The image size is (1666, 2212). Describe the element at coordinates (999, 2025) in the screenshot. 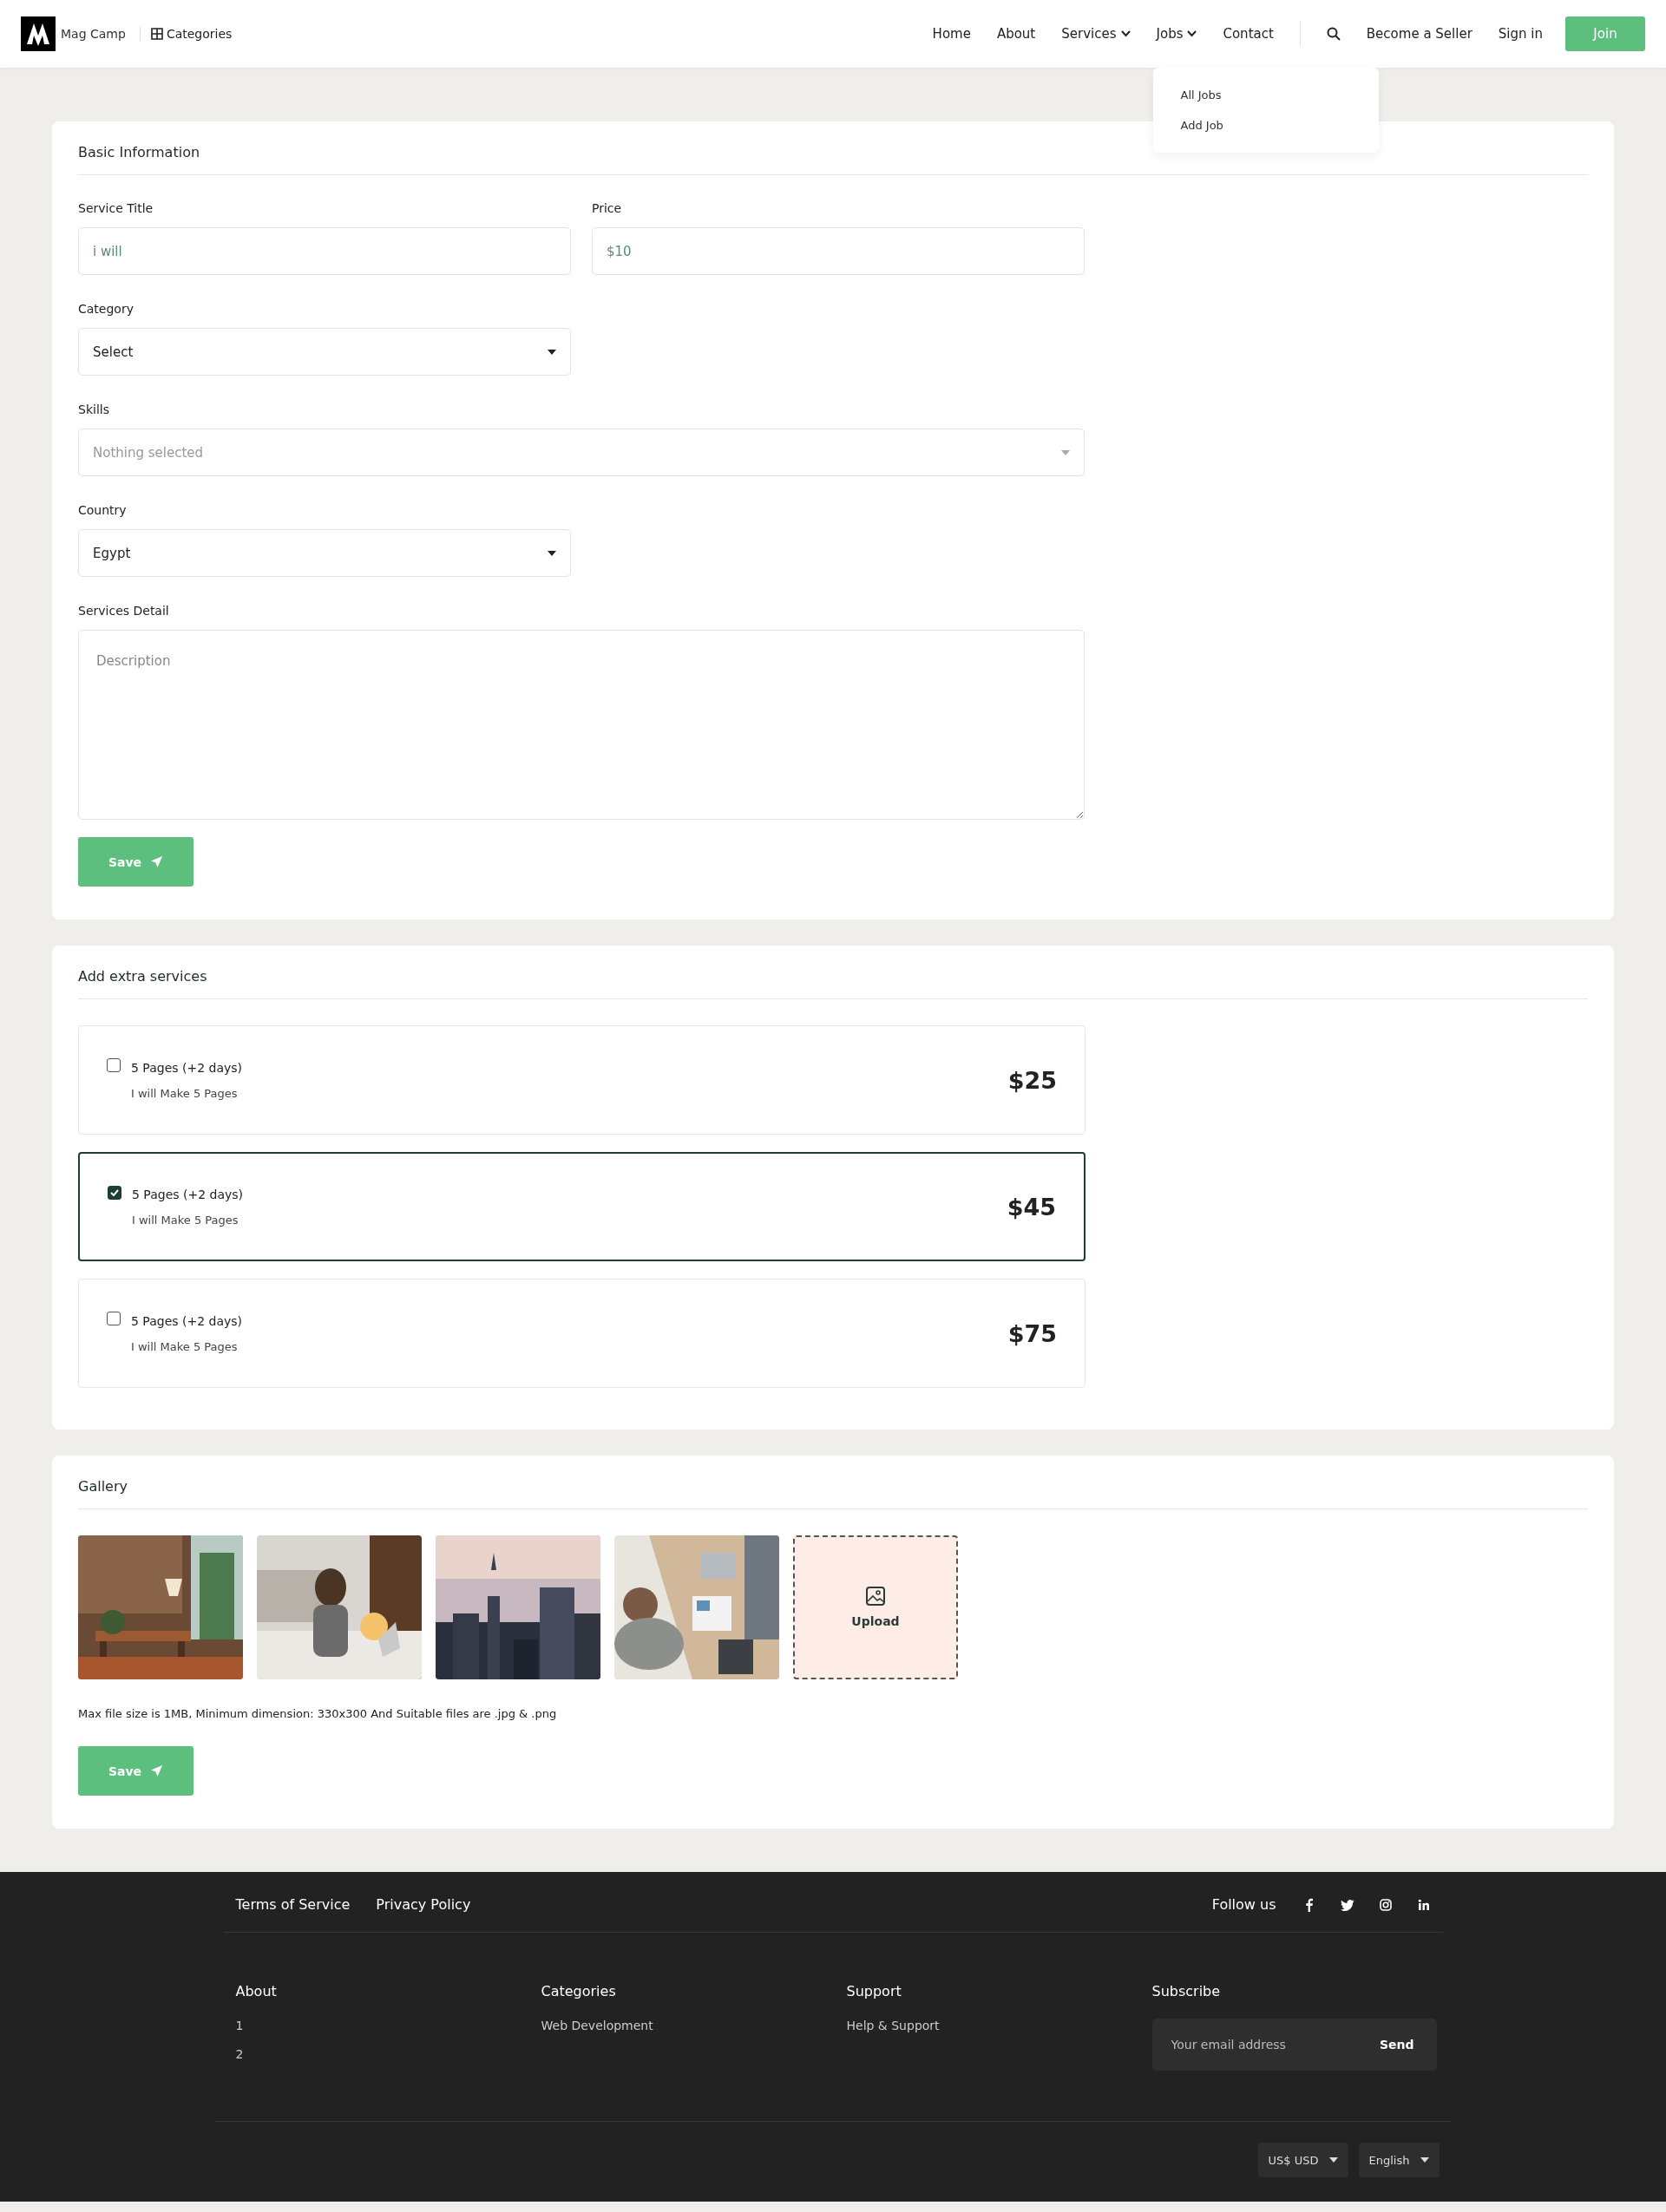

I see `footer-link: Help & Support` at that location.